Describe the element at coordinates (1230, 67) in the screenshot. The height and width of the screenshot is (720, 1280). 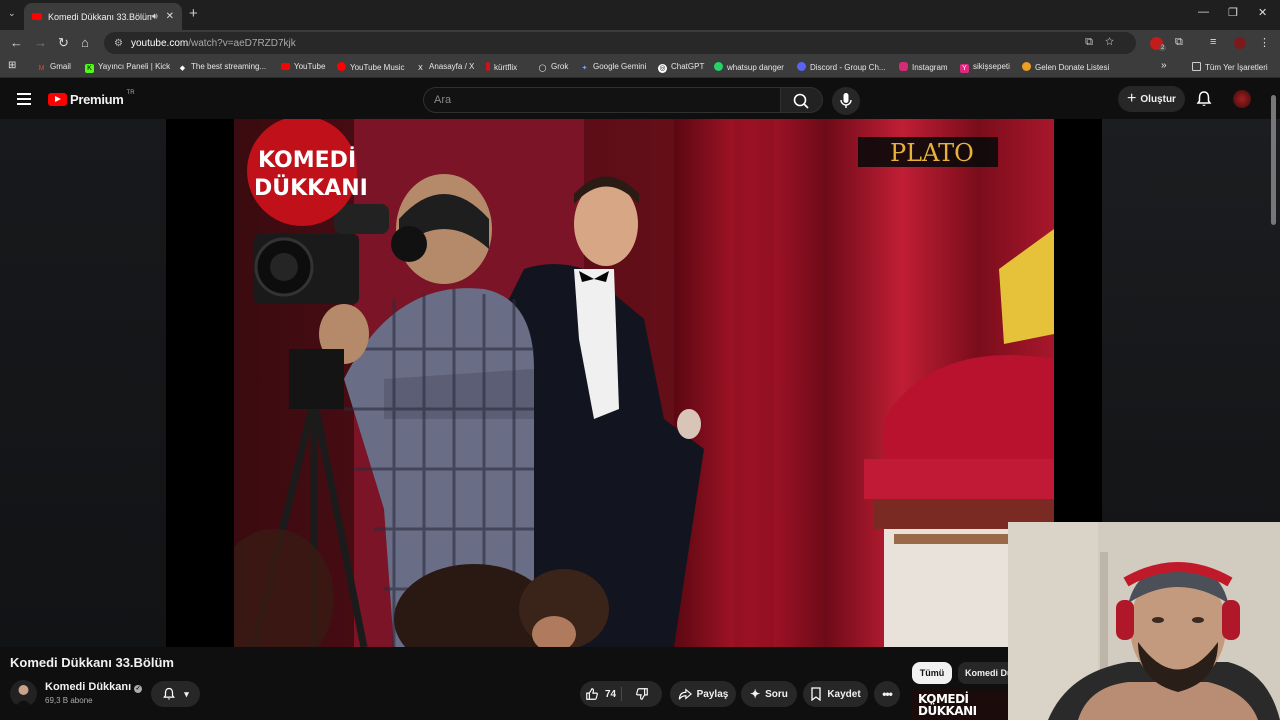
I see `all-bookmarks: Tüm Yer İşaretleri` at that location.